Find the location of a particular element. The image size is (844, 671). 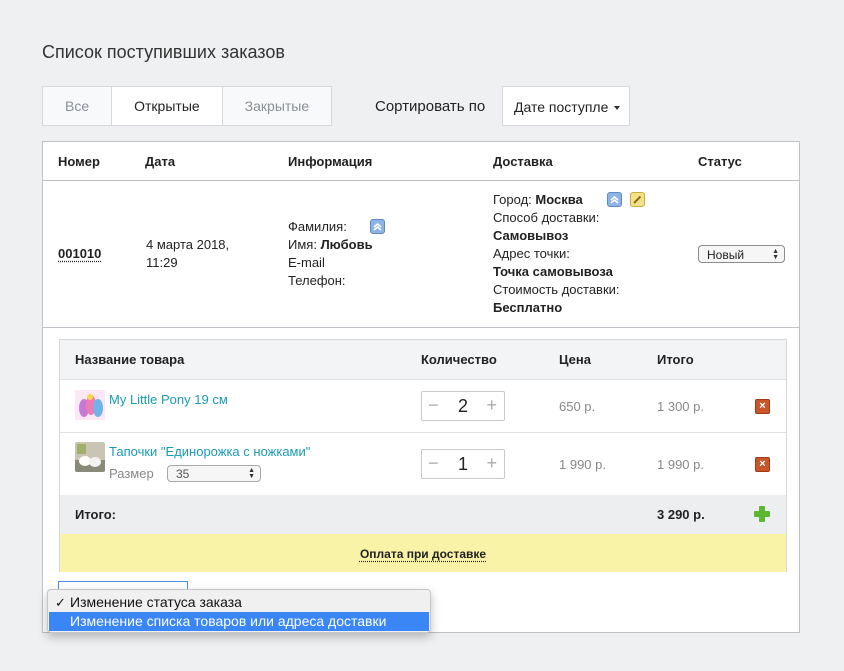

order-filter-tabs: Все Открытые Закрытые is located at coordinates (187, 106).